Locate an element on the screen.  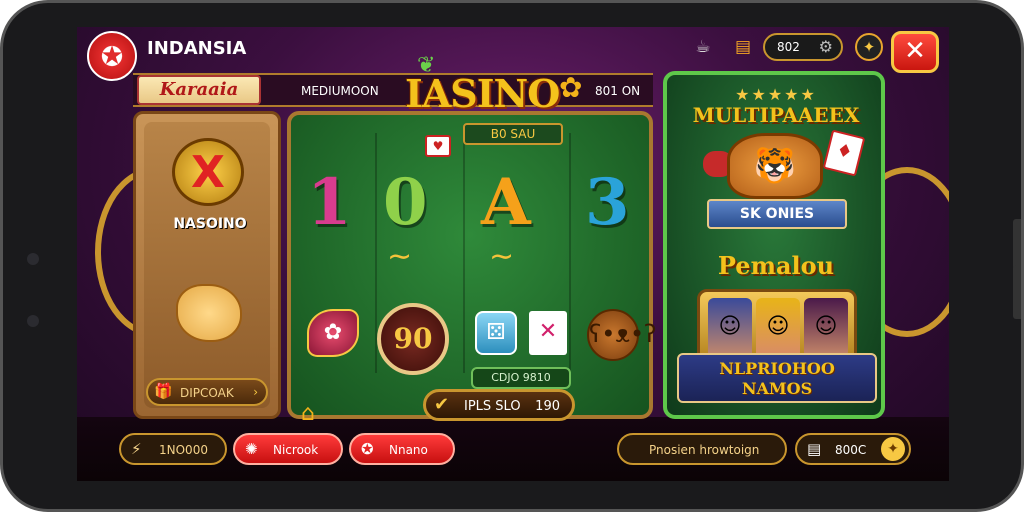
petal-symbol-icon: ✿ is located at coordinates (333, 333).